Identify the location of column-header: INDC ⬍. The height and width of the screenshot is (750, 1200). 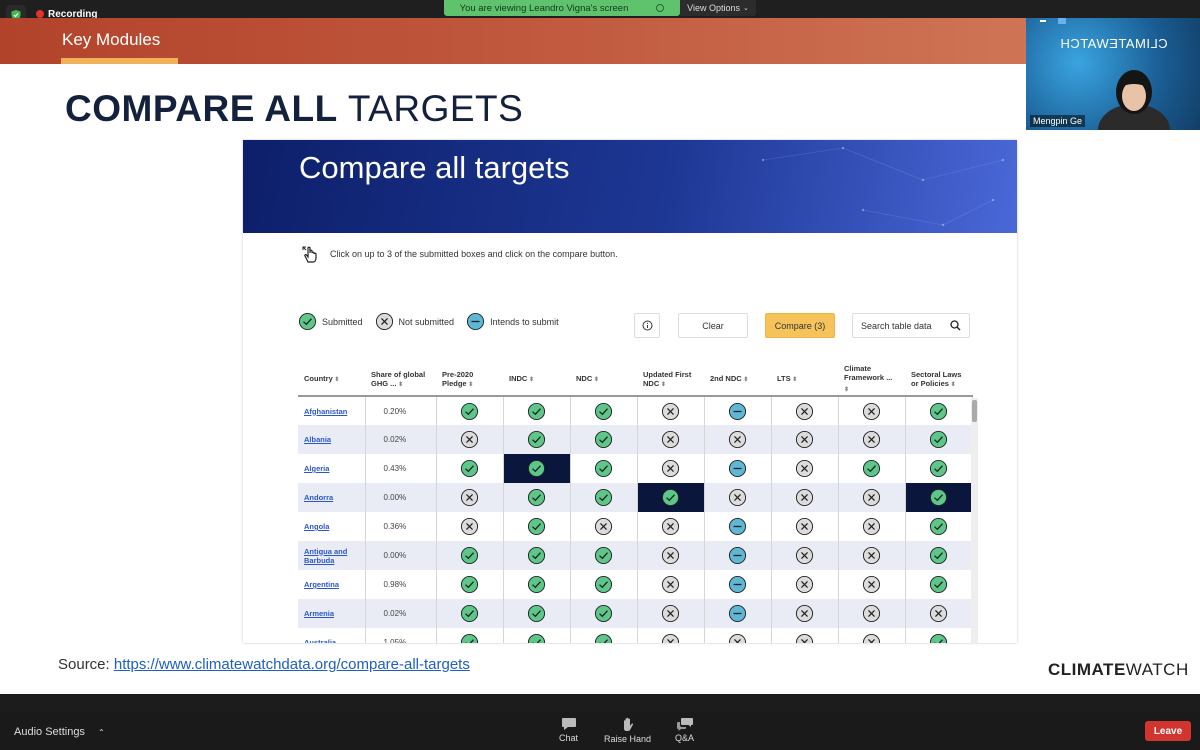
(536, 380).